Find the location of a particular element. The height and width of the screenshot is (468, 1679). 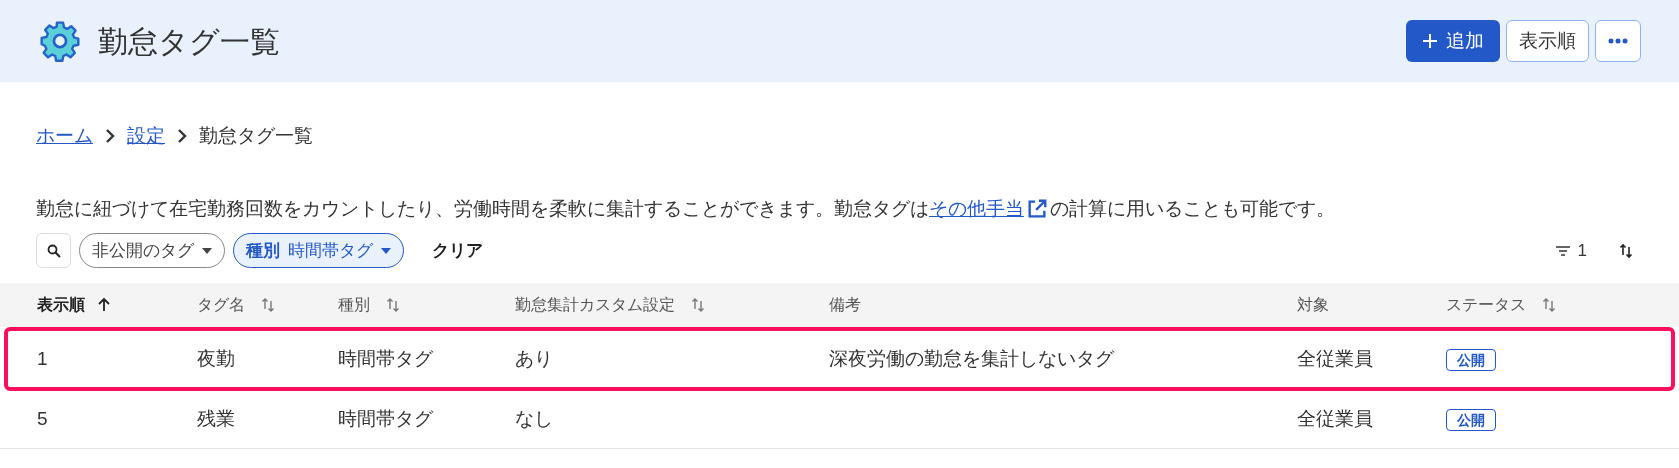

filter-chip: 非公開のタグ is located at coordinates (152, 250).